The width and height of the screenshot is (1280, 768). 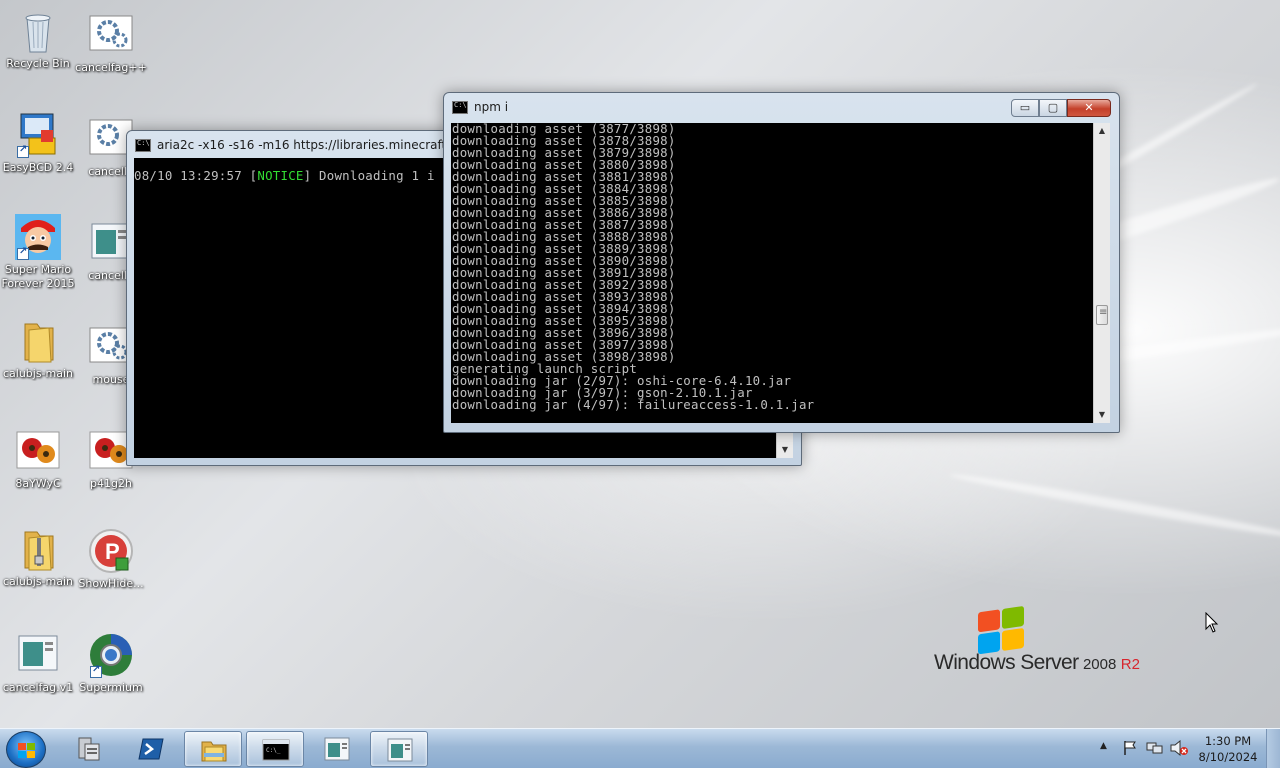 I want to click on npm-titlebar: npm i ▭ ▢ ✕, so click(x=781, y=107).